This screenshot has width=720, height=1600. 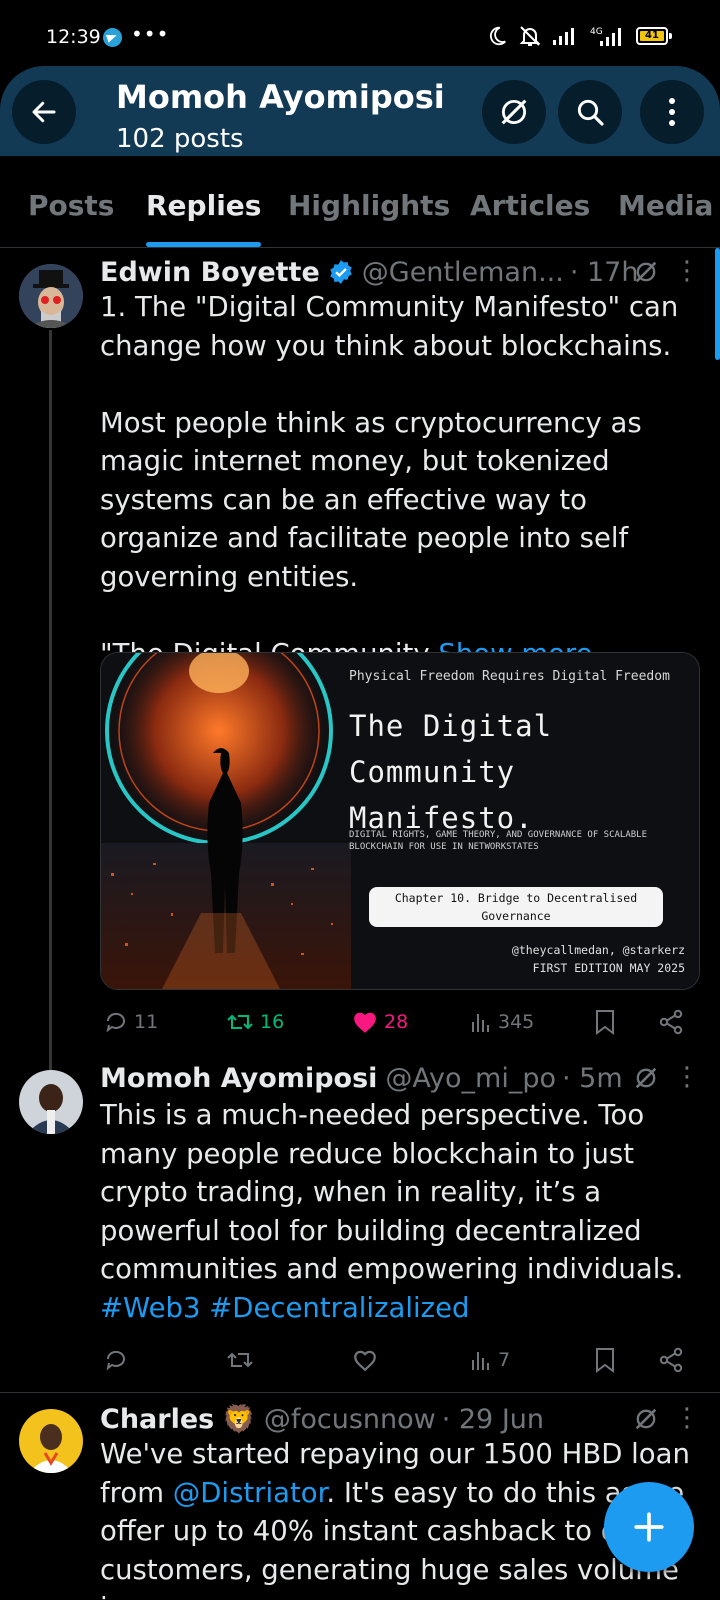 What do you see at coordinates (250, 1493) in the screenshot?
I see `mention-link: @Distriator` at bounding box center [250, 1493].